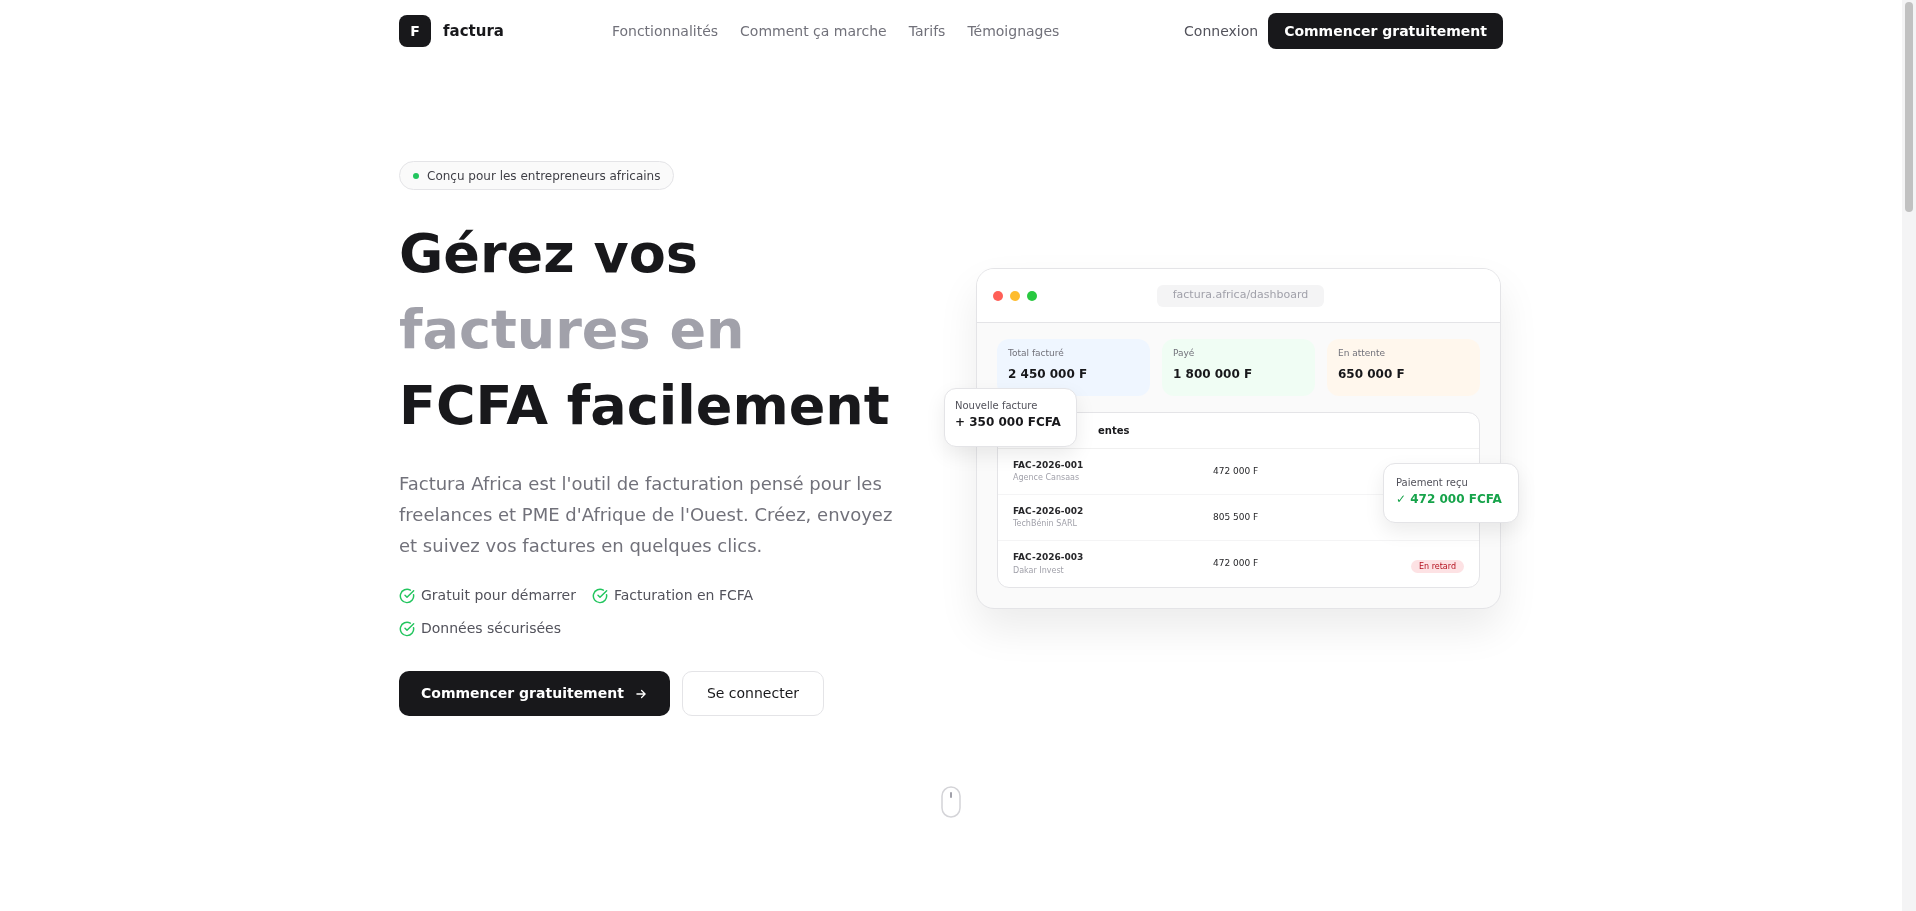 This screenshot has height=911, width=1916. Describe the element at coordinates (665, 31) in the screenshot. I see `nav-link: Fonctionnalités` at that location.